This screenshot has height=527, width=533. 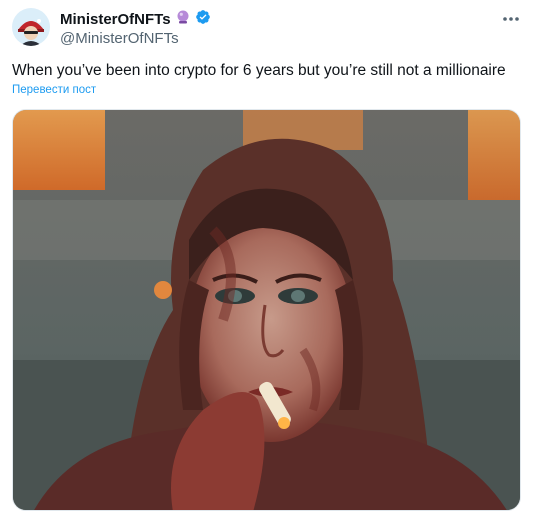 I want to click on display-name: MinisterOfNFTs, so click(x=115, y=19).